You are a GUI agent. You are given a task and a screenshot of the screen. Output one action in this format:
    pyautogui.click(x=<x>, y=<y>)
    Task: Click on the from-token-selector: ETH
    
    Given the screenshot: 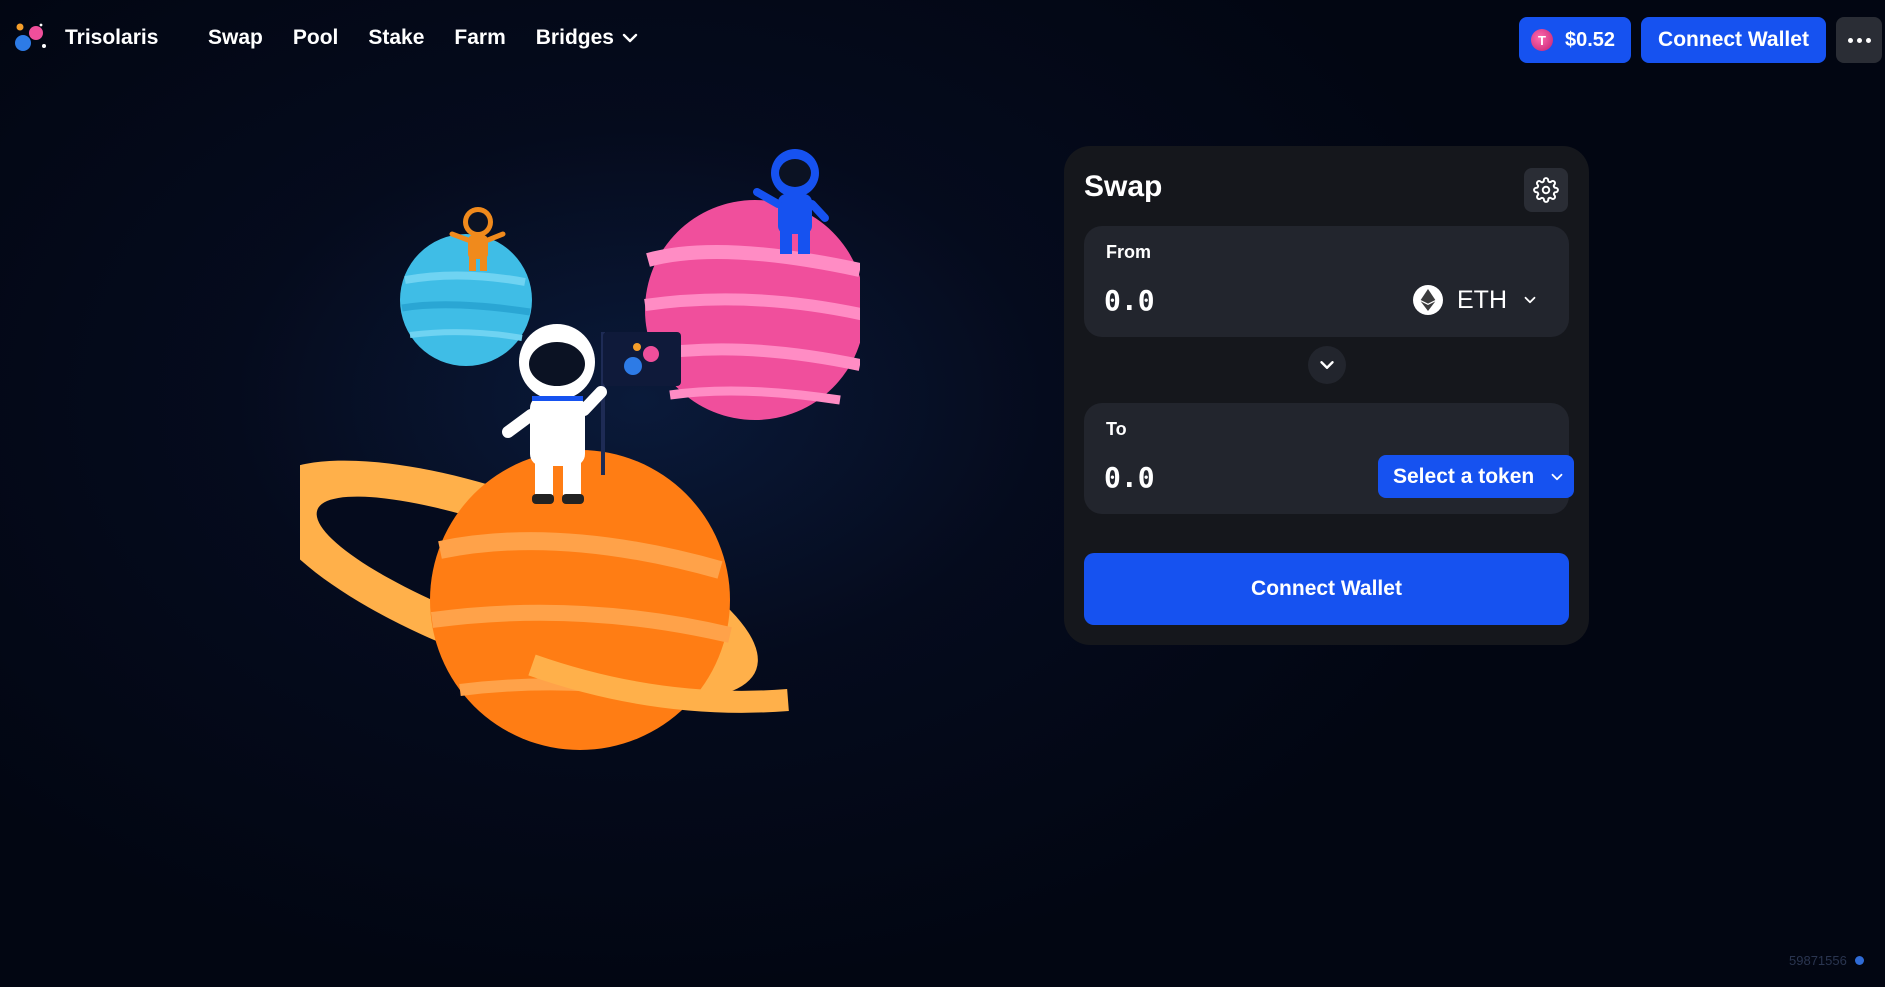 What is the action you would take?
    pyautogui.click(x=1476, y=300)
    